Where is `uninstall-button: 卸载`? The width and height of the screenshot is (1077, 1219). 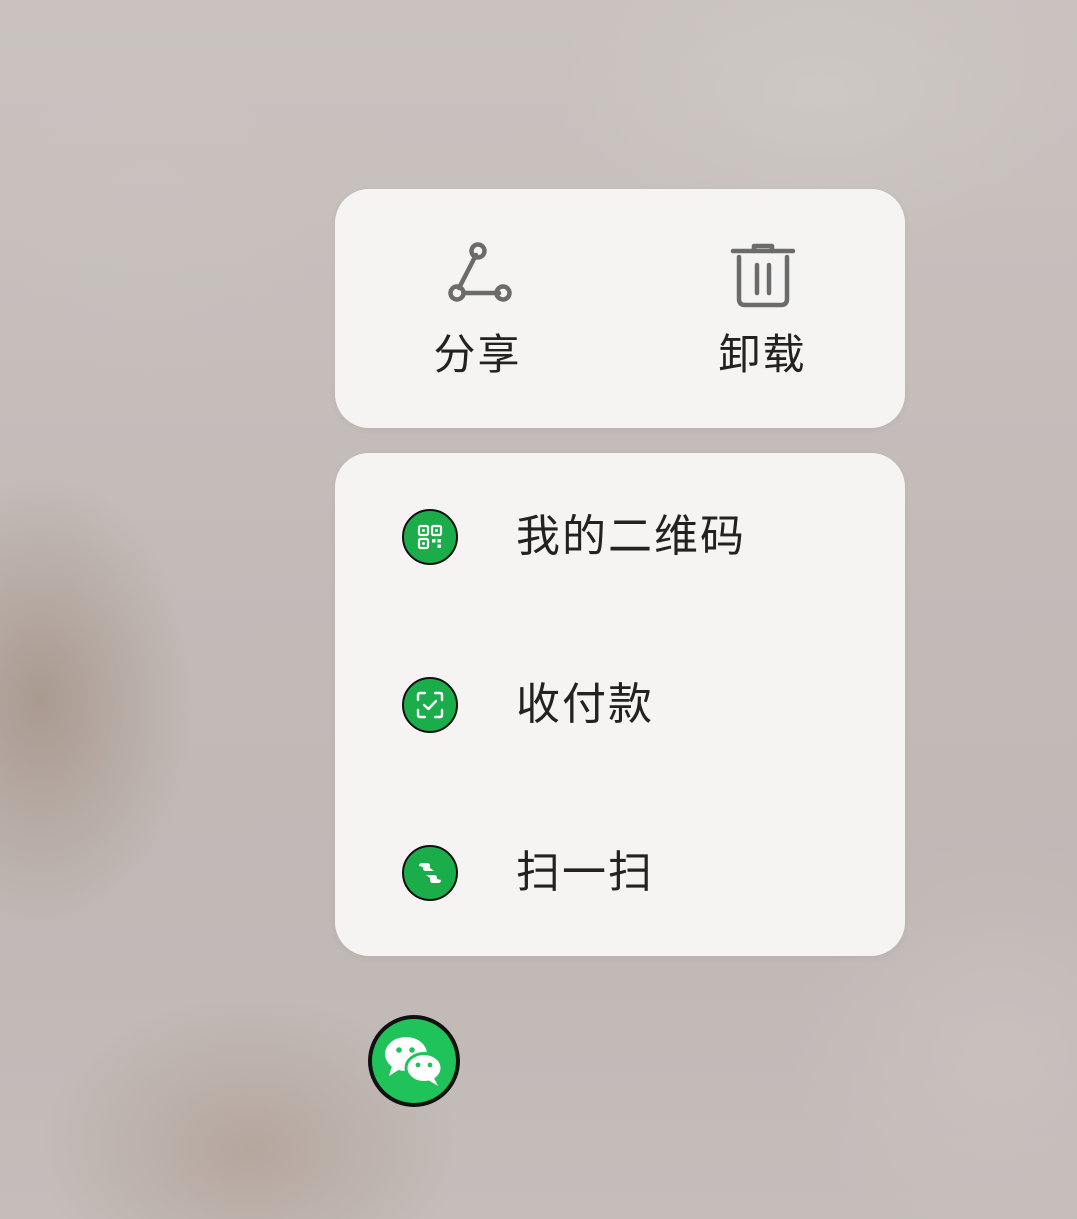
uninstall-button: 卸载 is located at coordinates (762, 308).